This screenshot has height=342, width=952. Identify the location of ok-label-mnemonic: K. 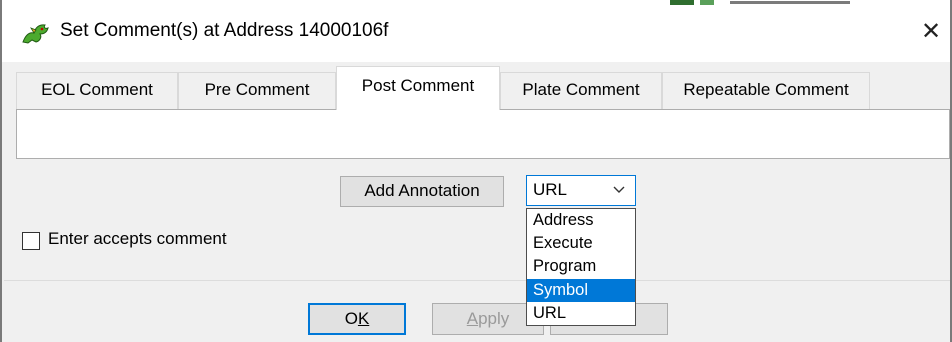
(363, 318).